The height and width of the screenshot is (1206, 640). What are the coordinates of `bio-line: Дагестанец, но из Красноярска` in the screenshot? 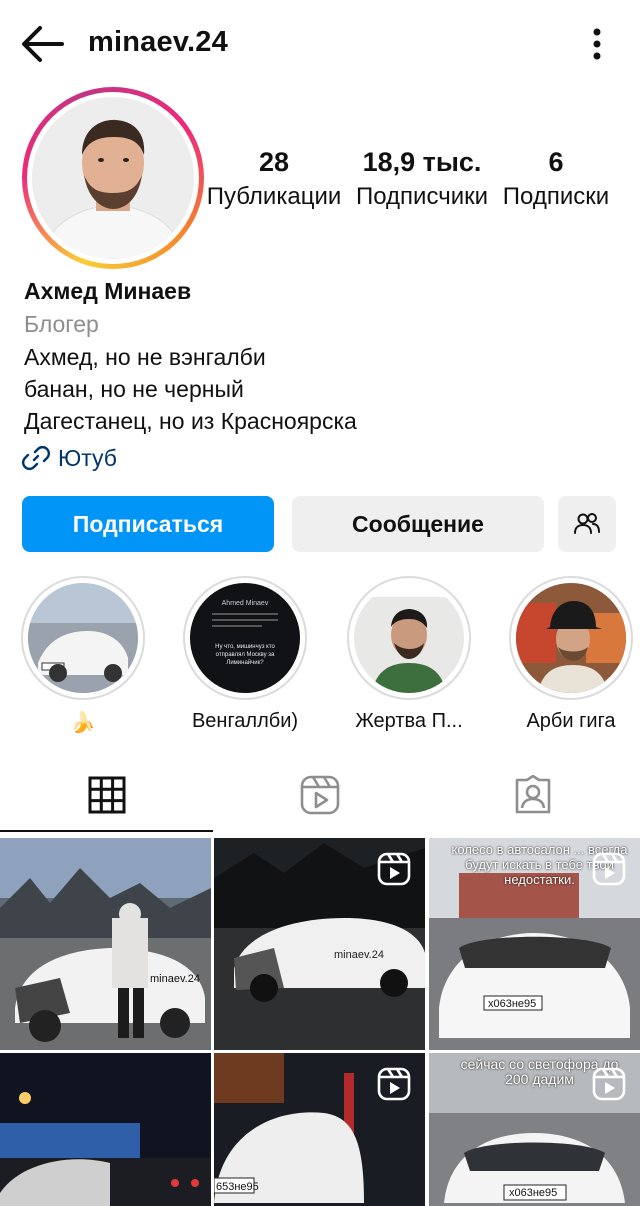 It's located at (190, 421).